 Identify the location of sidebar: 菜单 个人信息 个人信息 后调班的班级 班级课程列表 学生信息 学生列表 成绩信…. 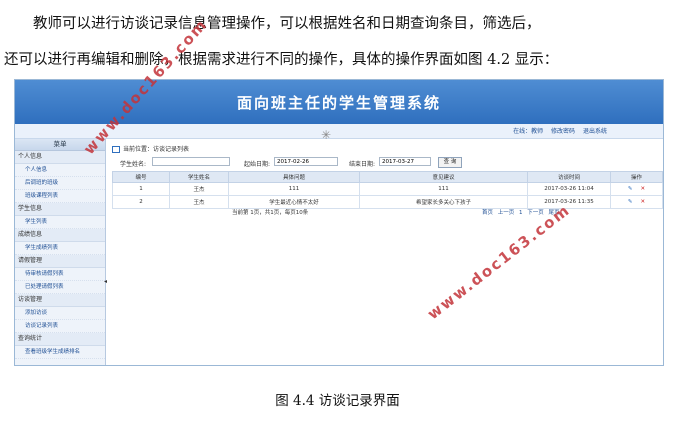
(60, 252).